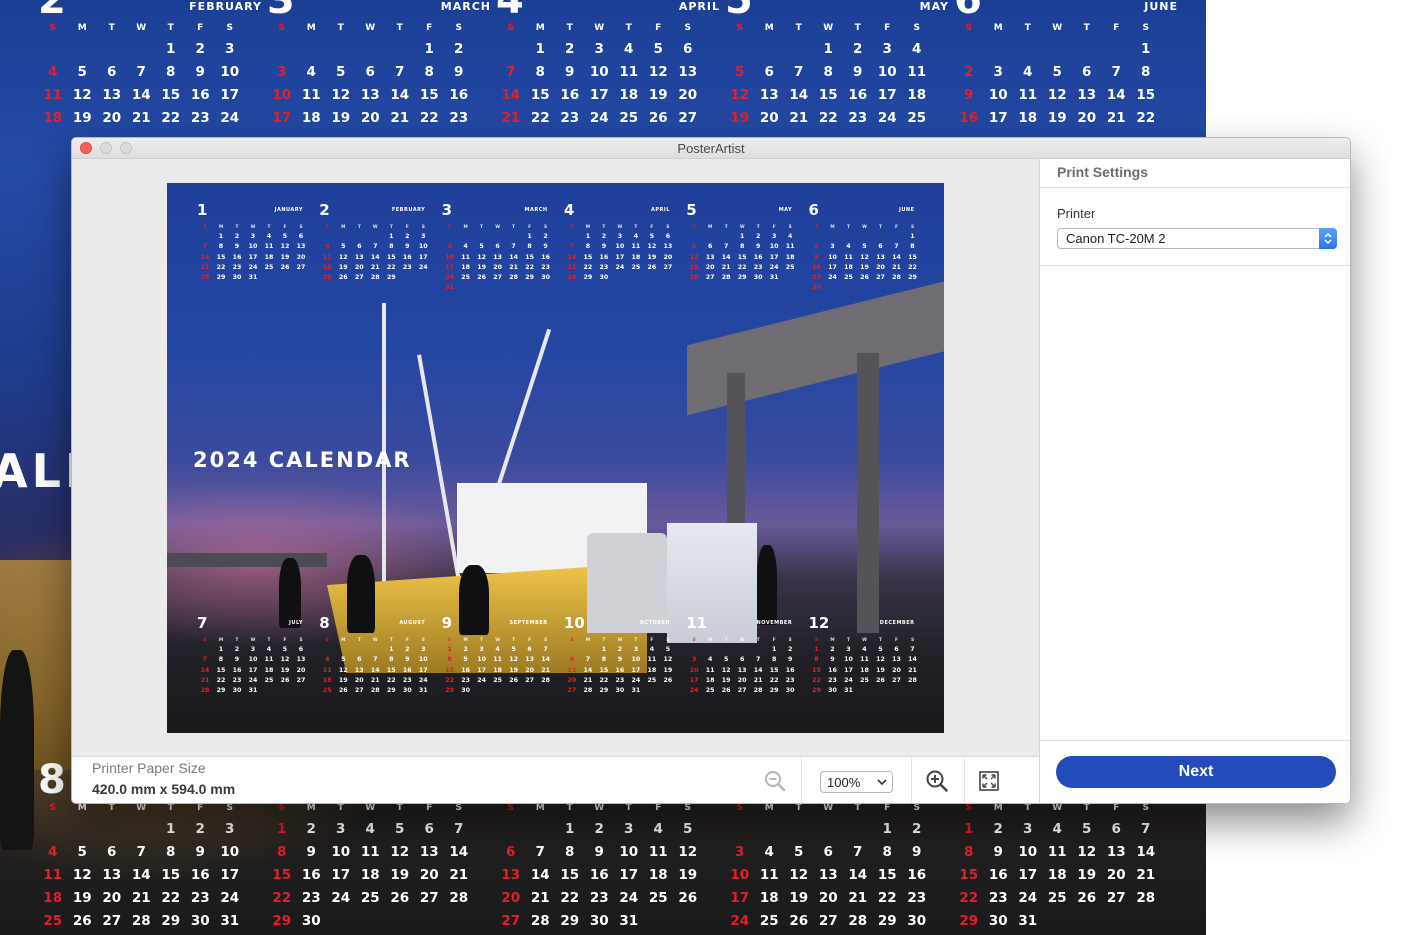 This screenshot has width=1402, height=935. Describe the element at coordinates (636, 267) in the screenshot. I see `calendar-day: 25` at that location.